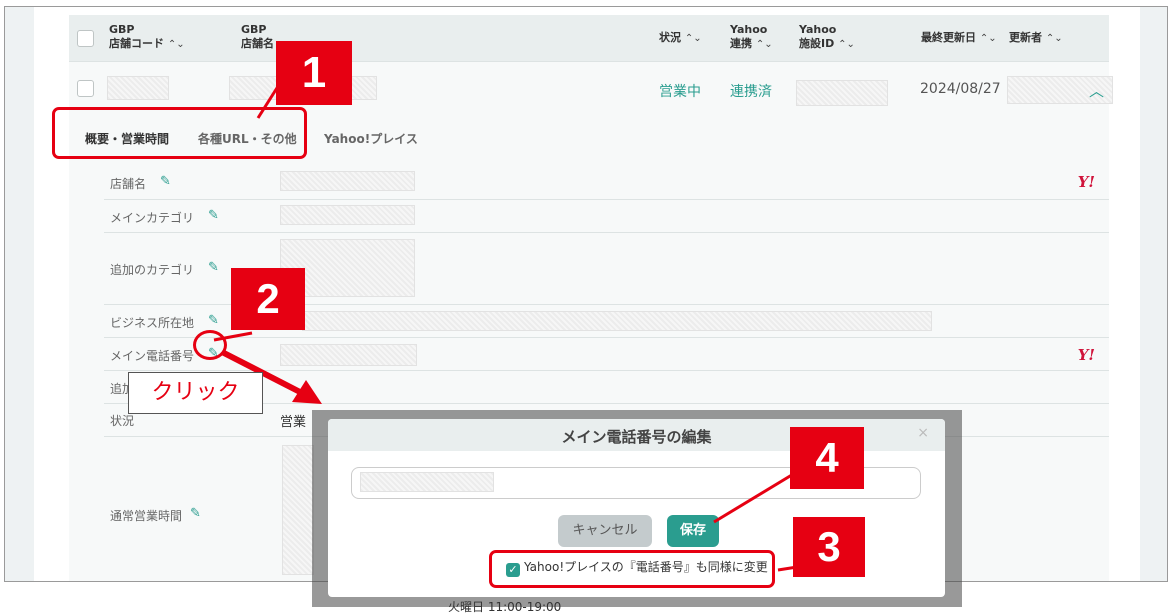  Describe the element at coordinates (1036, 38) in the screenshot. I see `col-updater: 更新者 ⌃⌄` at that location.